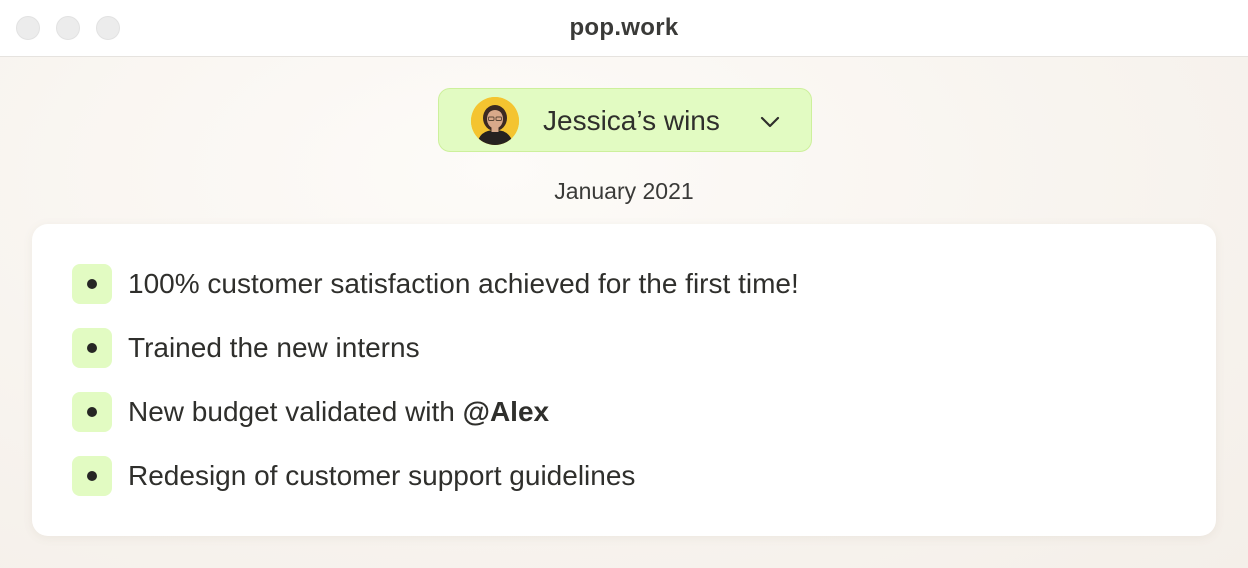 This screenshot has height=568, width=1248. I want to click on win-text: New budget validated with @Alex, so click(338, 412).